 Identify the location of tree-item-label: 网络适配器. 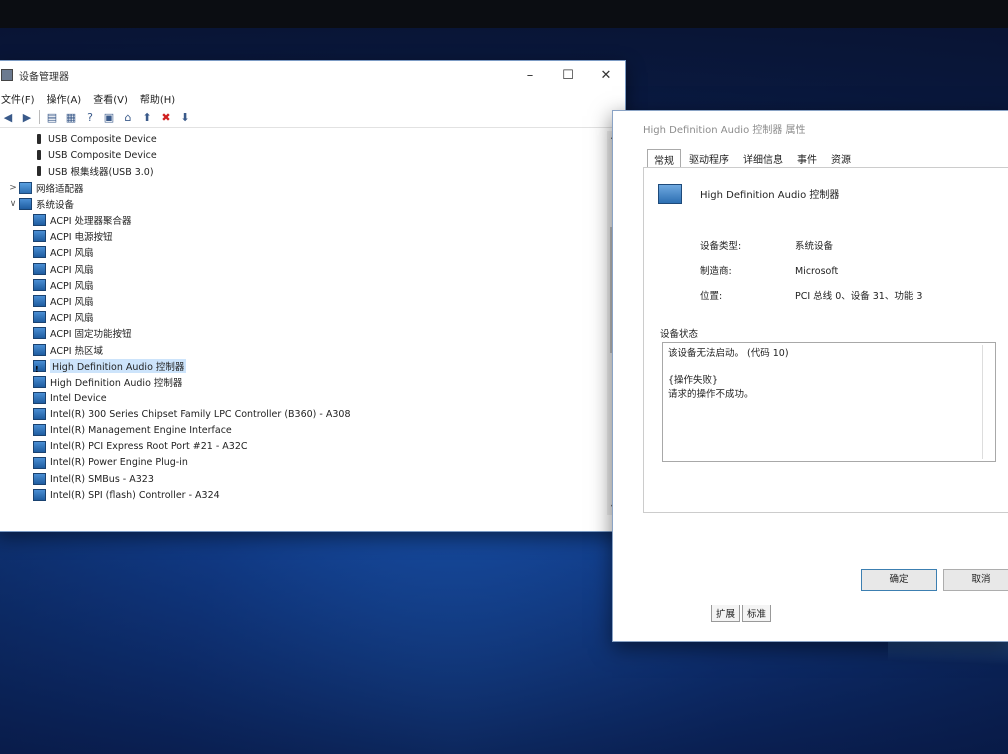
(60, 189).